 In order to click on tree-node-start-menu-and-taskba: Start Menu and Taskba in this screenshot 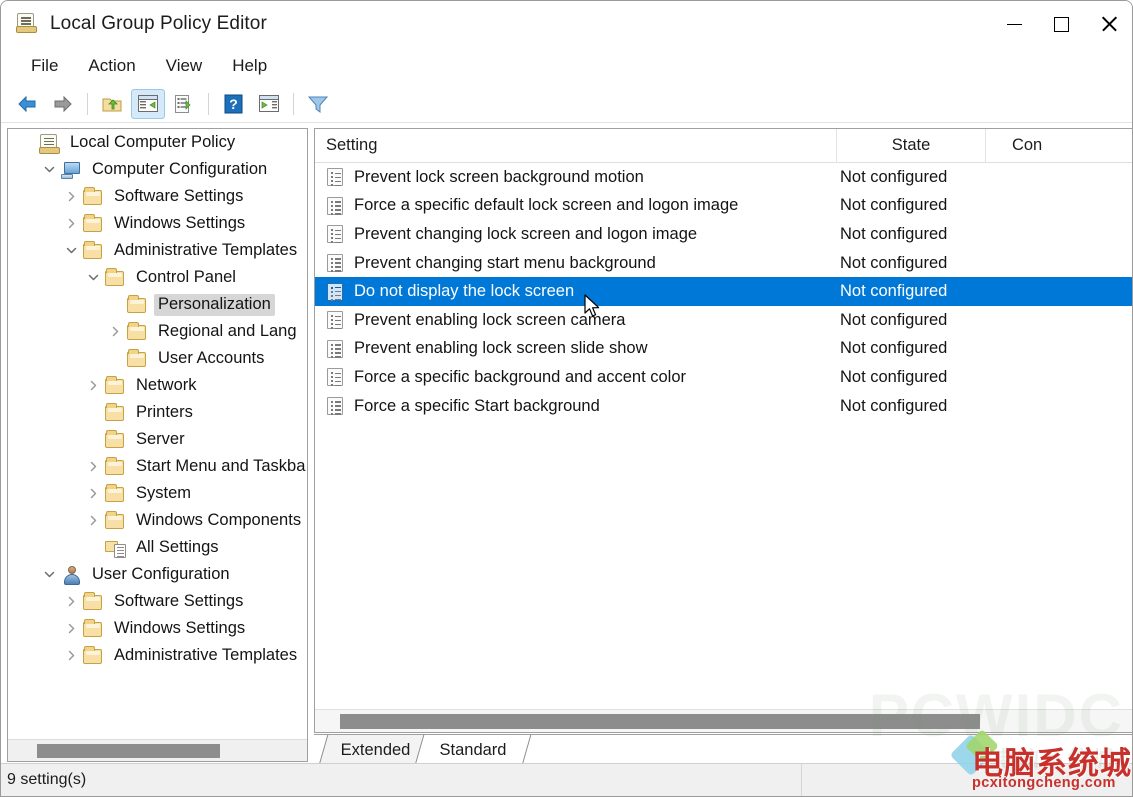, I will do `click(157, 466)`.